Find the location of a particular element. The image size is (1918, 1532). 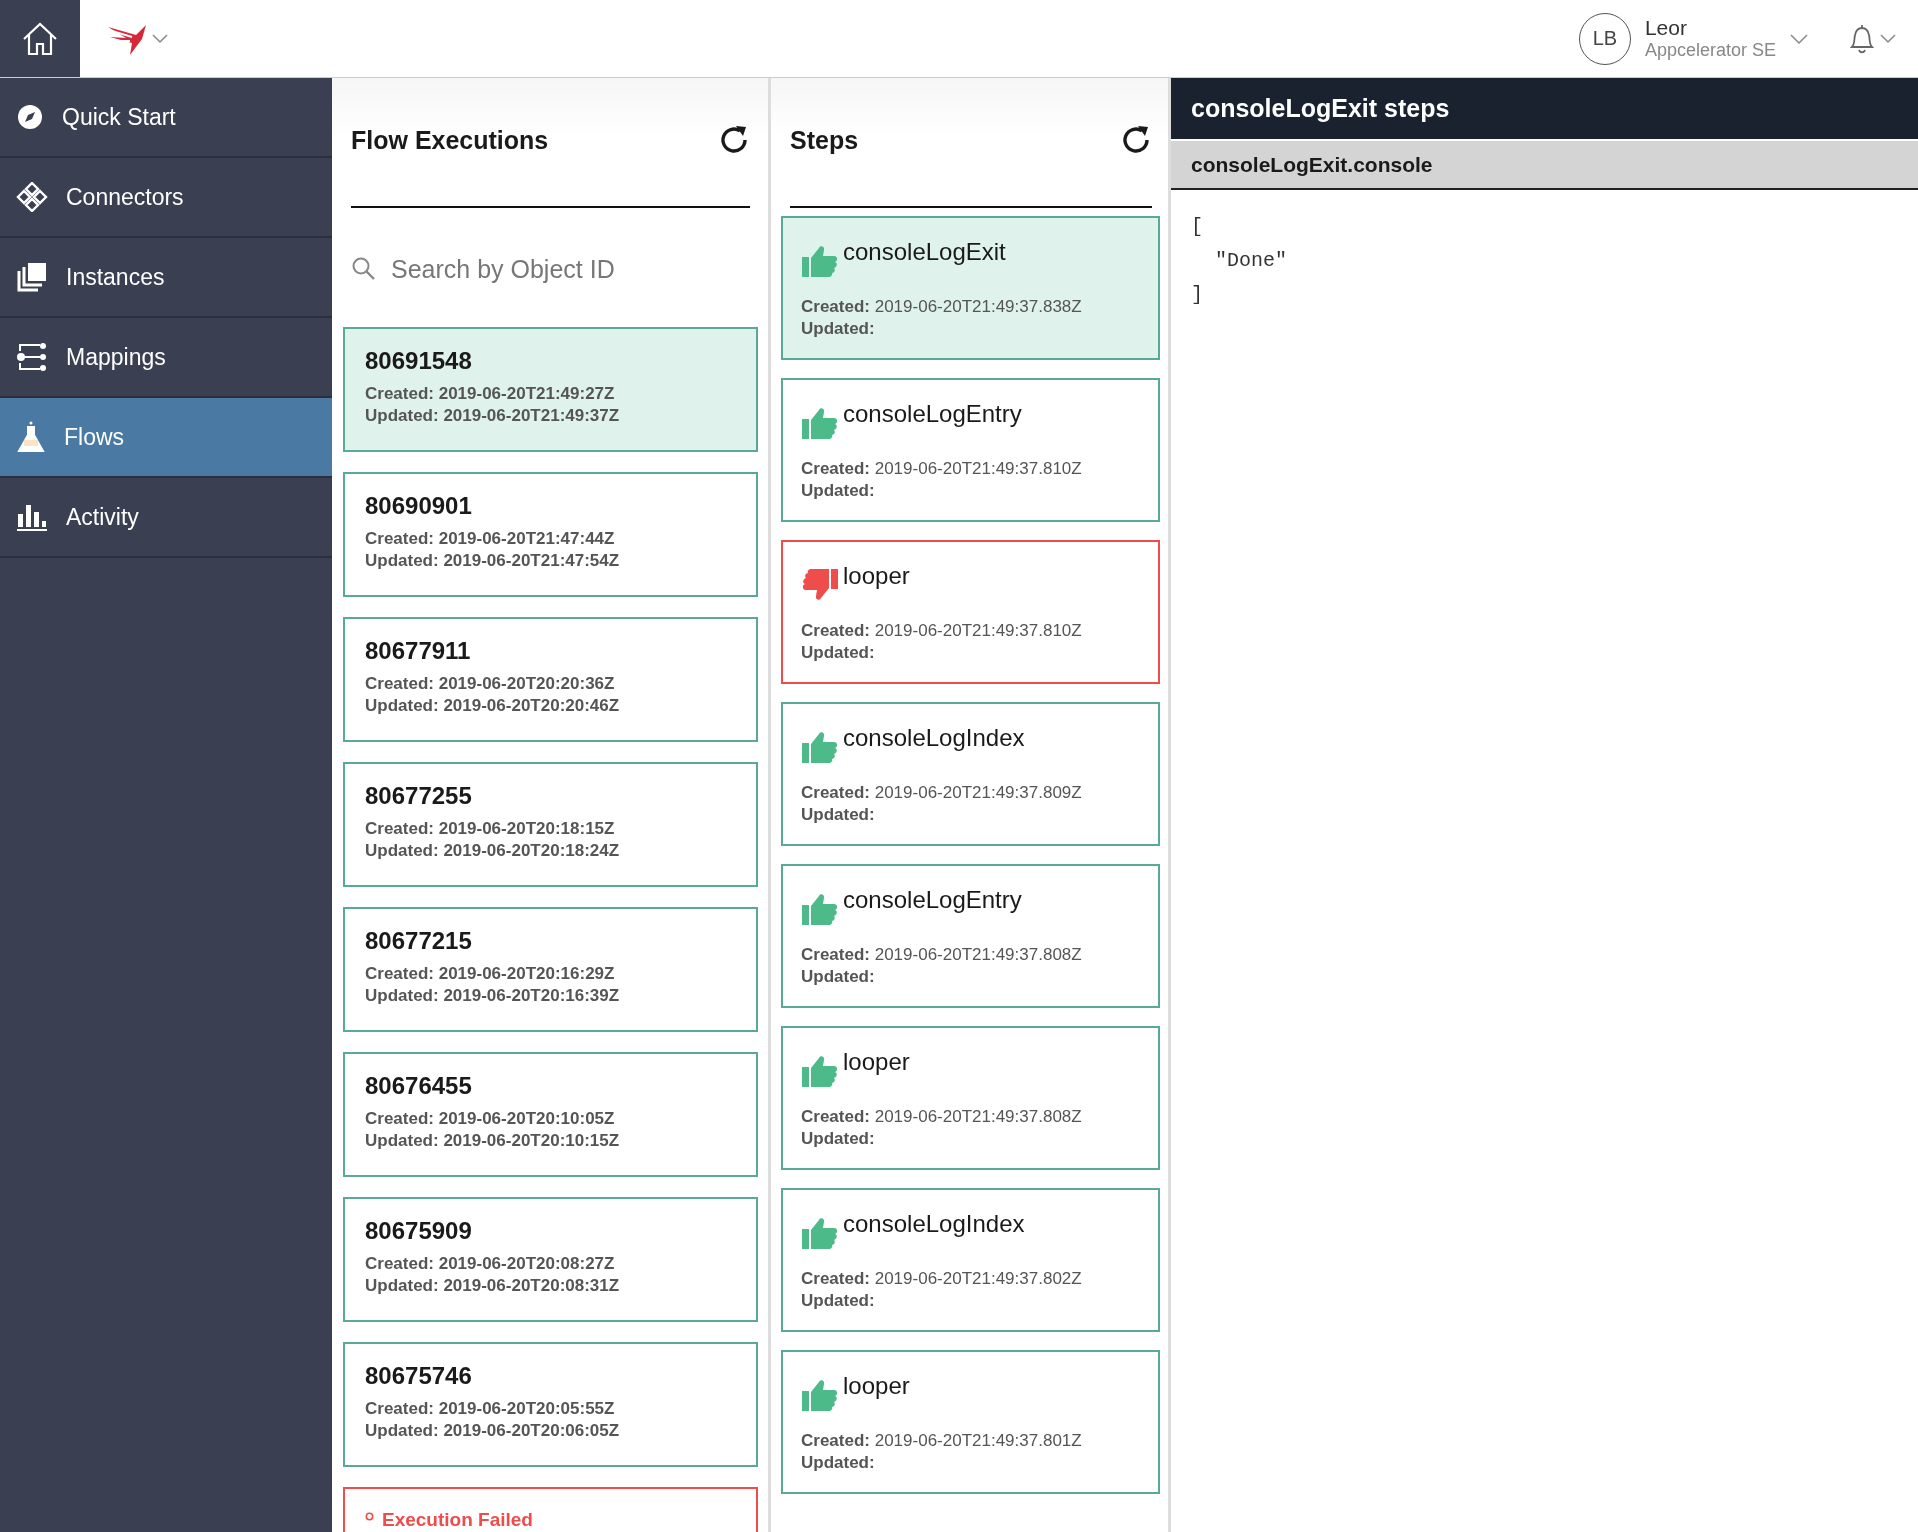

user-name: Leor is located at coordinates (1666, 28).